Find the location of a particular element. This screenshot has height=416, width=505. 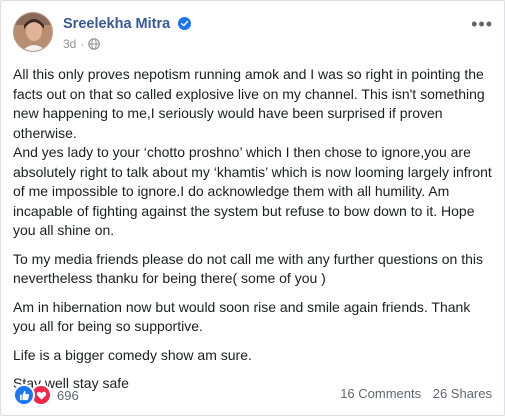

reaction-count: 696 is located at coordinates (68, 395).